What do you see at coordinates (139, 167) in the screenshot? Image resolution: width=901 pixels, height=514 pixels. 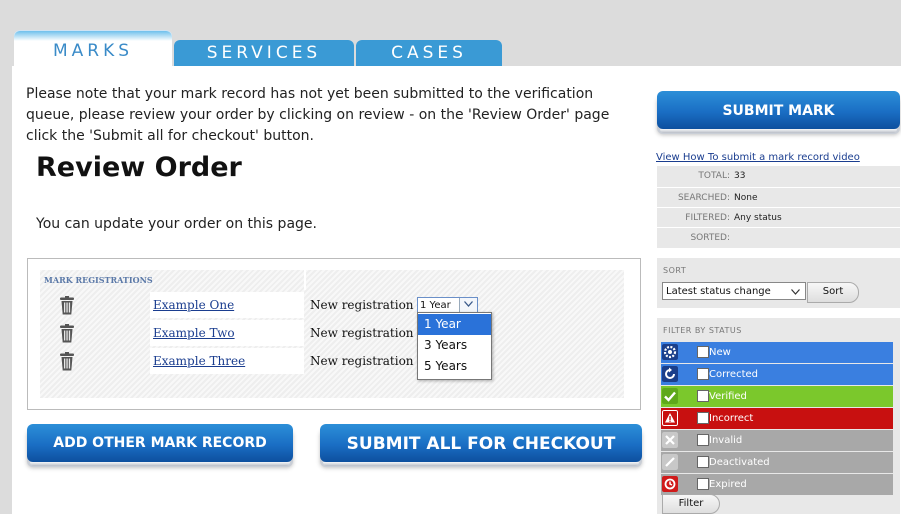 I see `page-title: Review Order` at bounding box center [139, 167].